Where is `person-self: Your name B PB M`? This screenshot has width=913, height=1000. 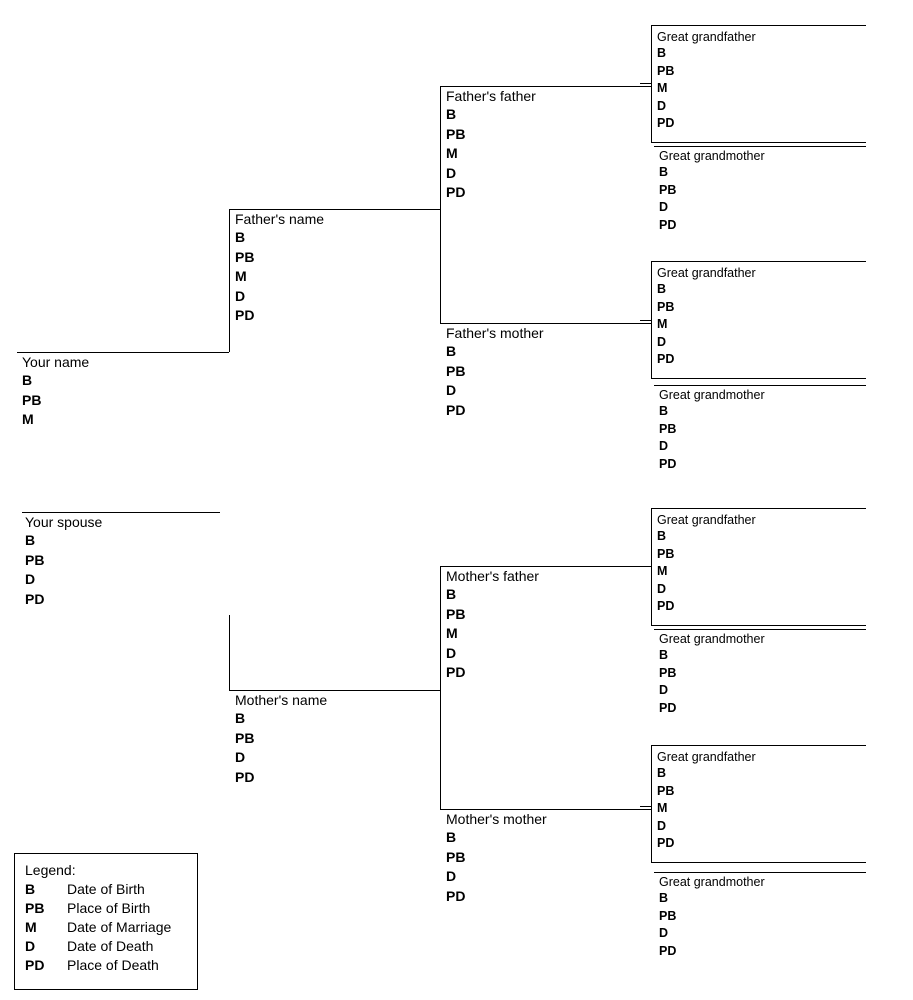 person-self: Your name B PB M is located at coordinates (121, 392).